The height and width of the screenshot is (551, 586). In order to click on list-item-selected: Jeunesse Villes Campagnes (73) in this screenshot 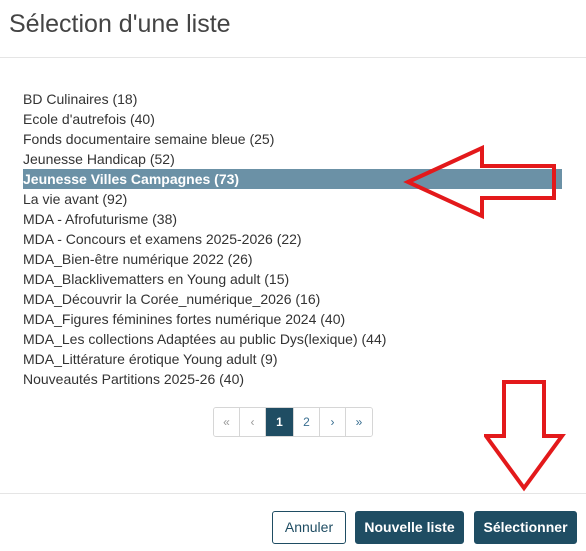, I will do `click(292, 179)`.